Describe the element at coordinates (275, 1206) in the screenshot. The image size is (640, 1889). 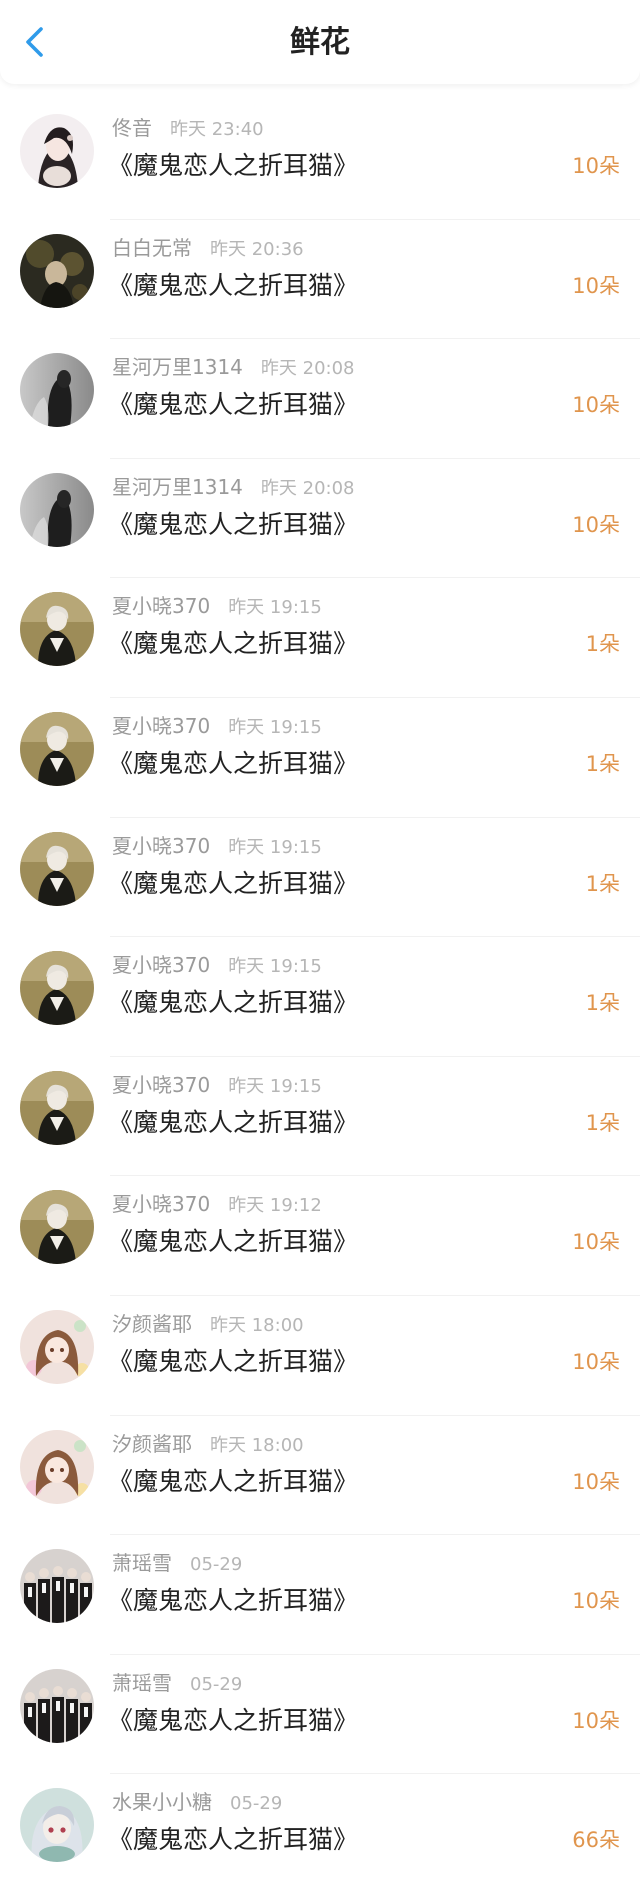
I see `timestamp: 昨天 19:12` at that location.